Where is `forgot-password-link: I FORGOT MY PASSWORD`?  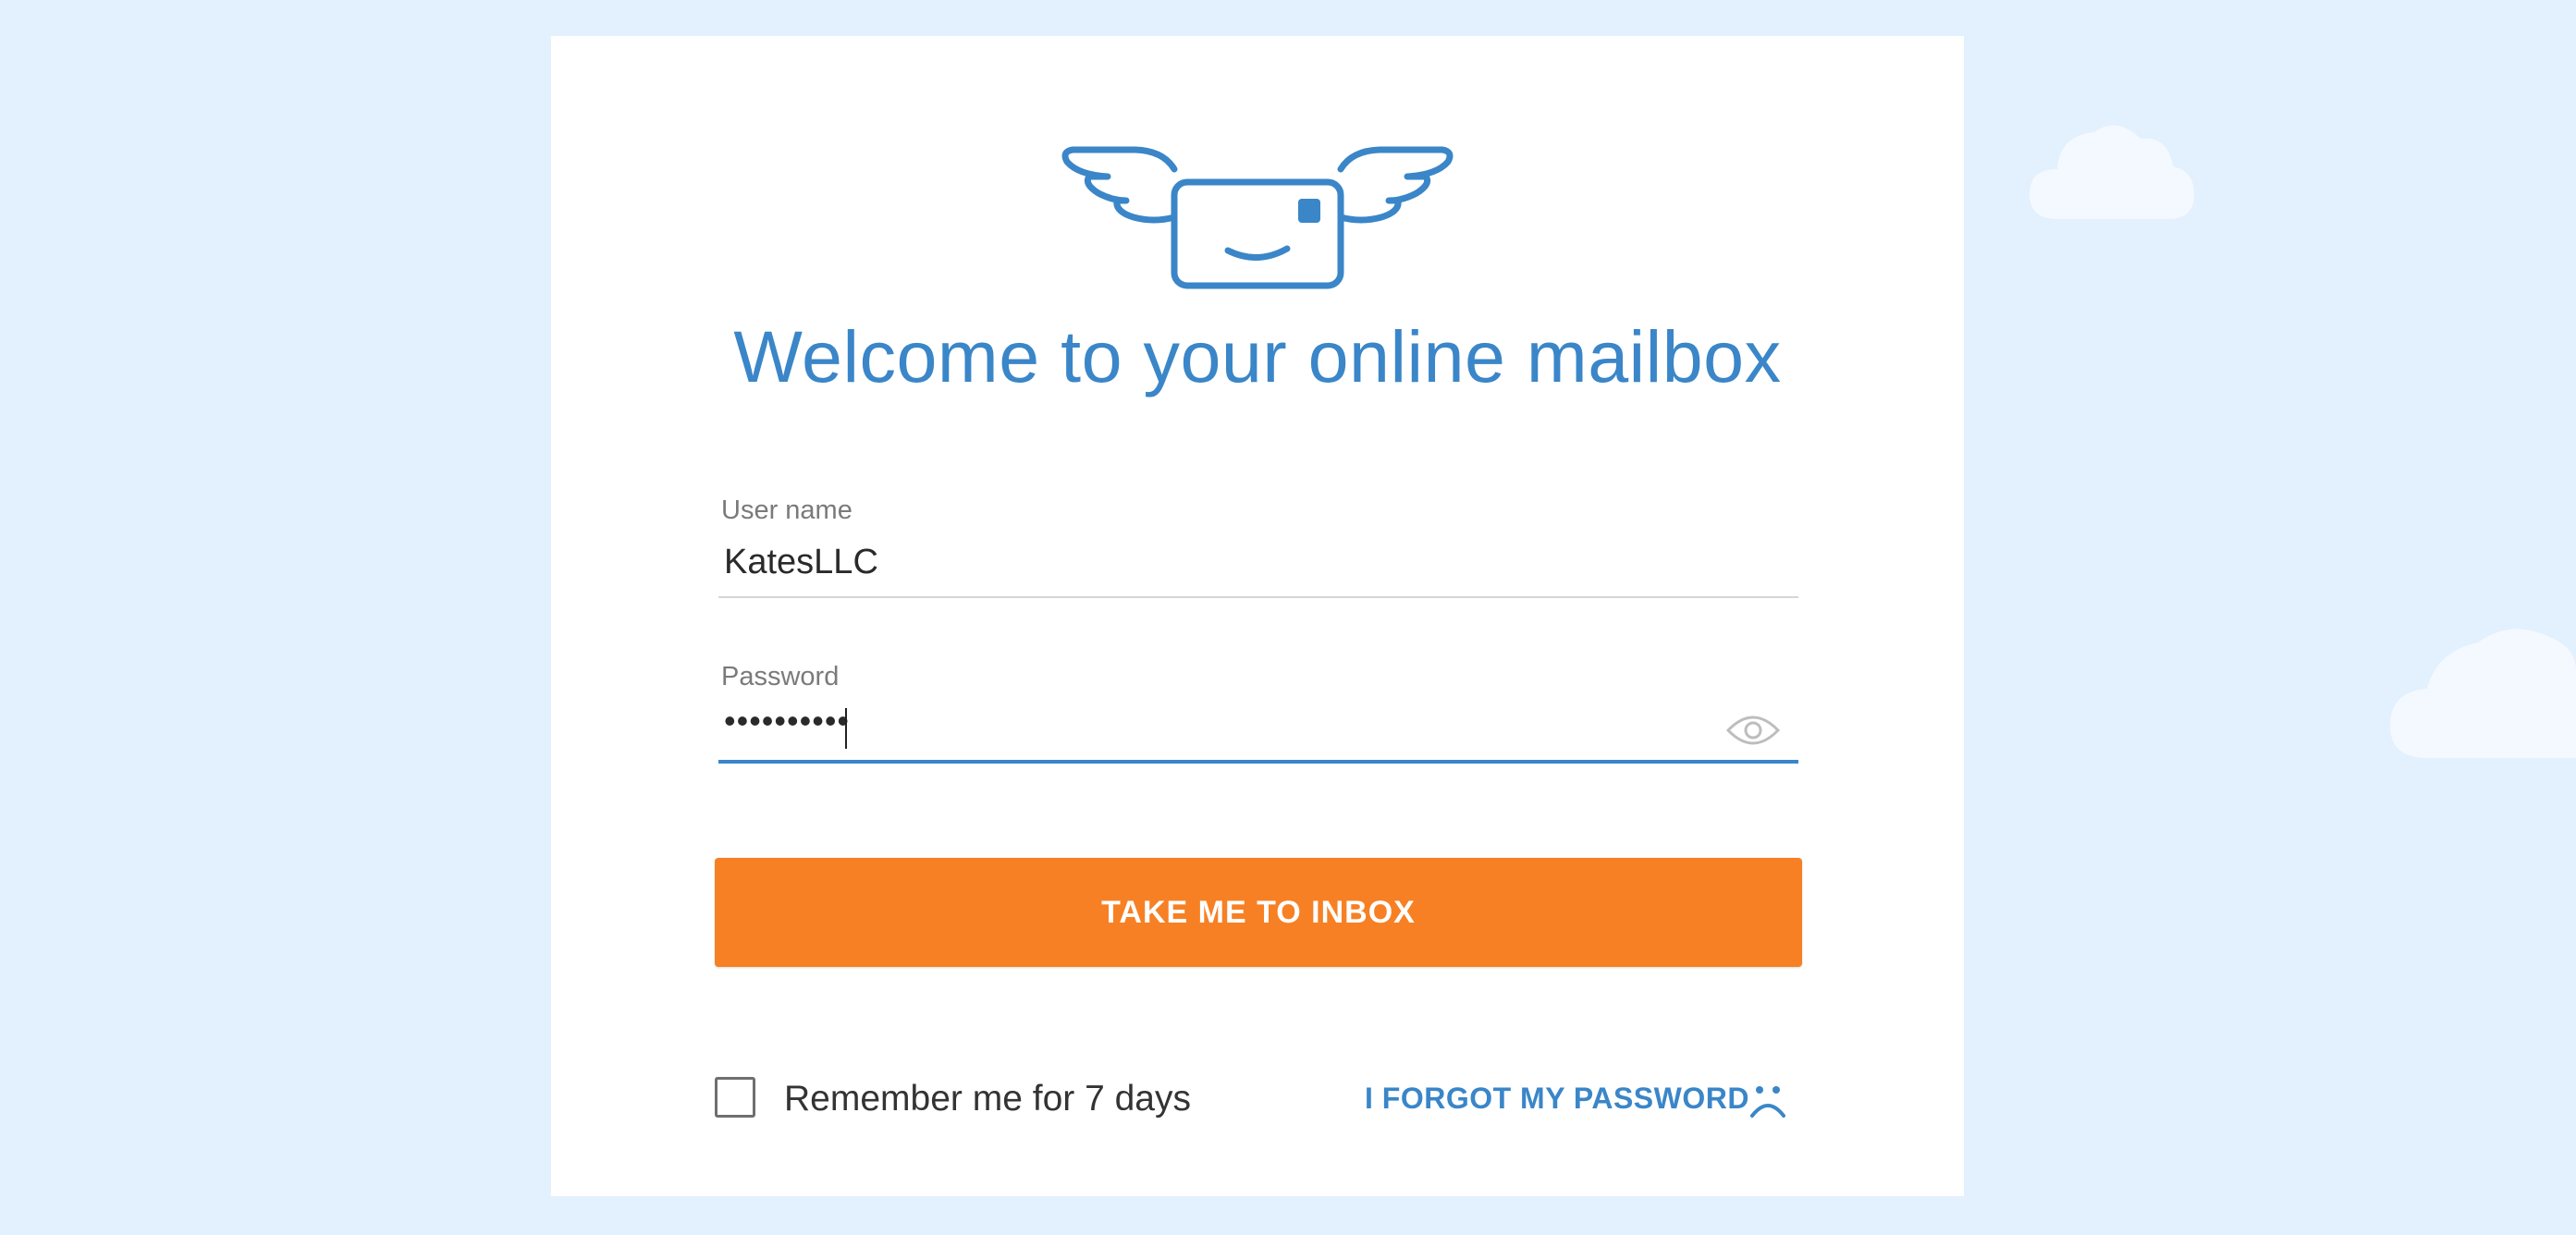 forgot-password-link: I FORGOT MY PASSWORD is located at coordinates (1557, 1099).